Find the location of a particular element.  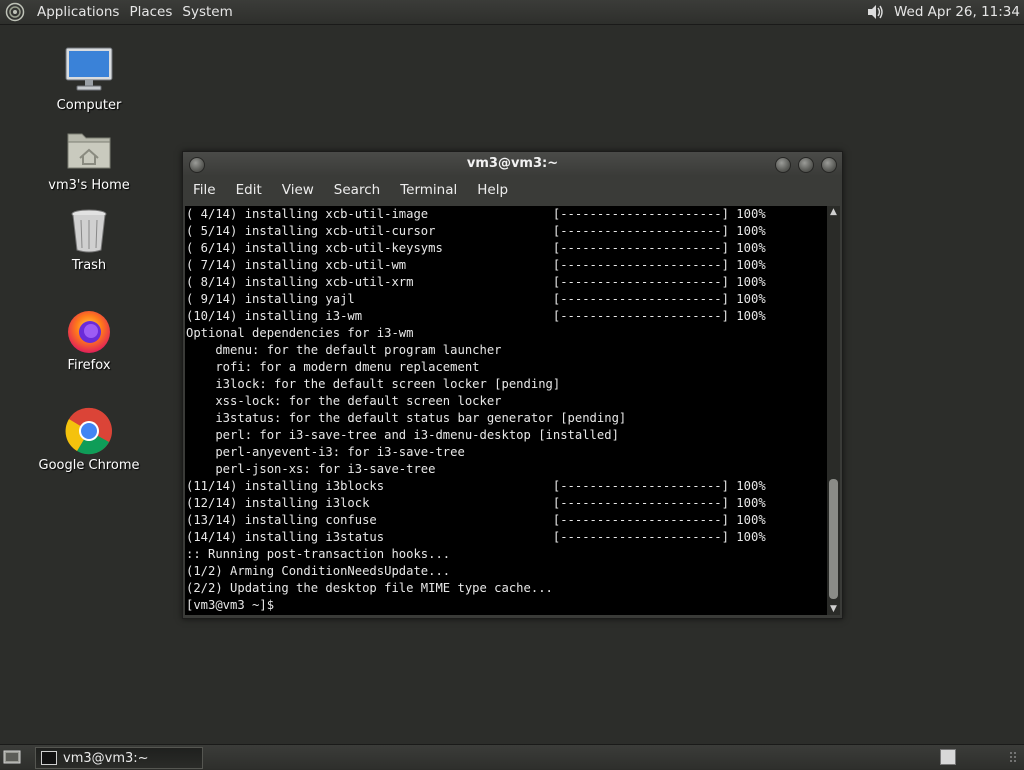

close-button is located at coordinates (829, 165).